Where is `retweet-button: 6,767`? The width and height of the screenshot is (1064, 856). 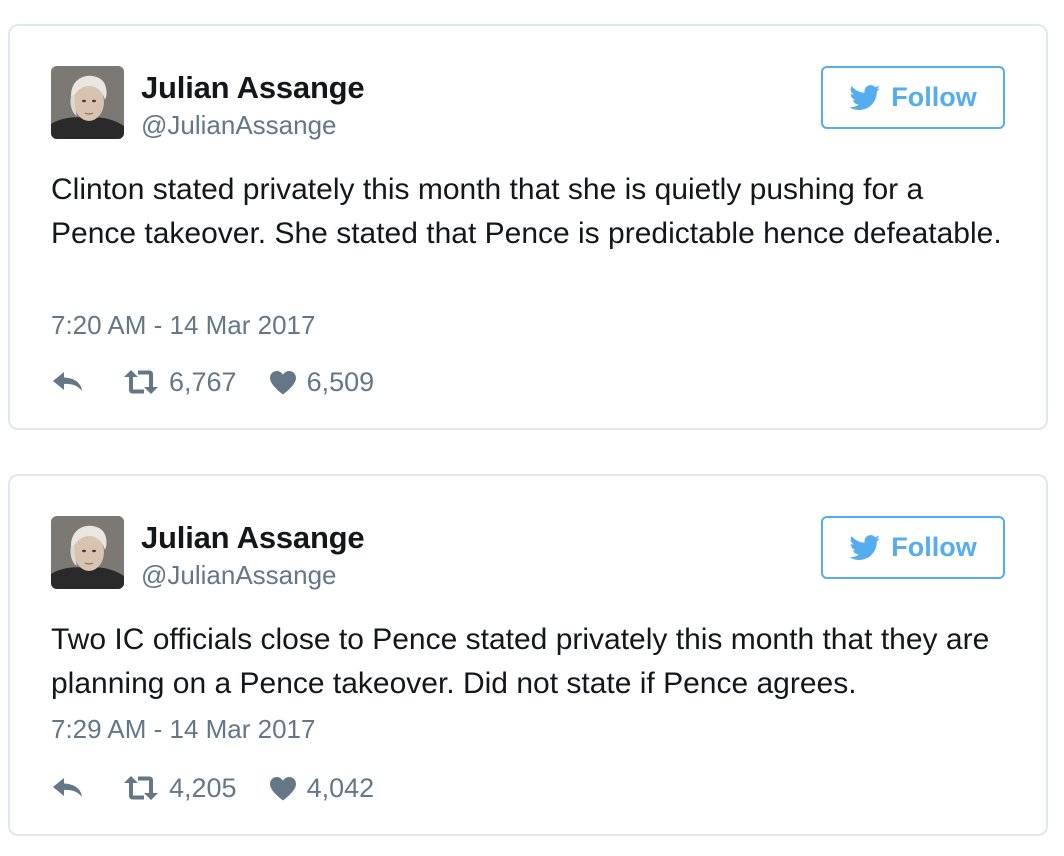
retweet-button: 6,767 is located at coordinates (180, 382).